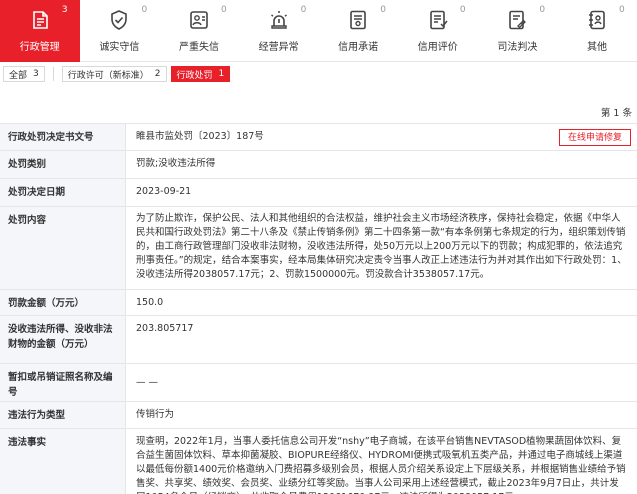 The width and height of the screenshot is (637, 494). I want to click on filter-all: 全部 3, so click(24, 74).